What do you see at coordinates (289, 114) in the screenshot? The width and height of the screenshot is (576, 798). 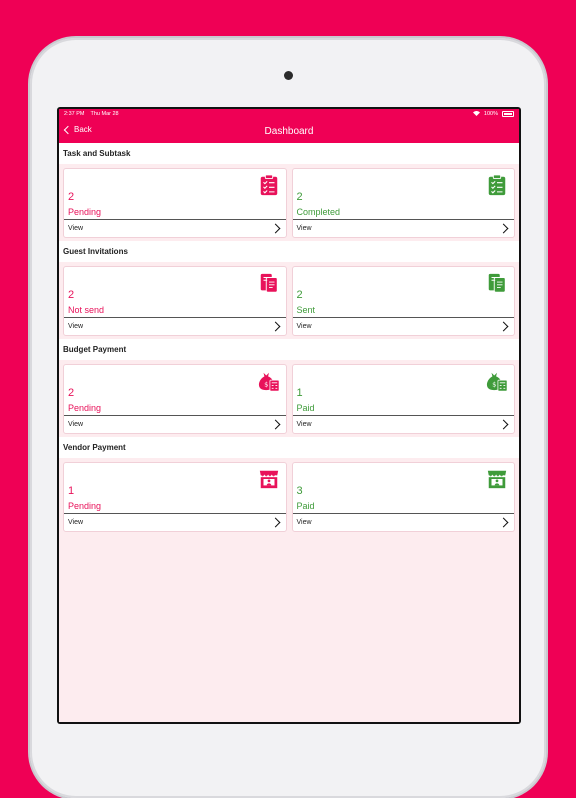 I see `status-bar: 2:37 PM Thu Mar 28 100%` at bounding box center [289, 114].